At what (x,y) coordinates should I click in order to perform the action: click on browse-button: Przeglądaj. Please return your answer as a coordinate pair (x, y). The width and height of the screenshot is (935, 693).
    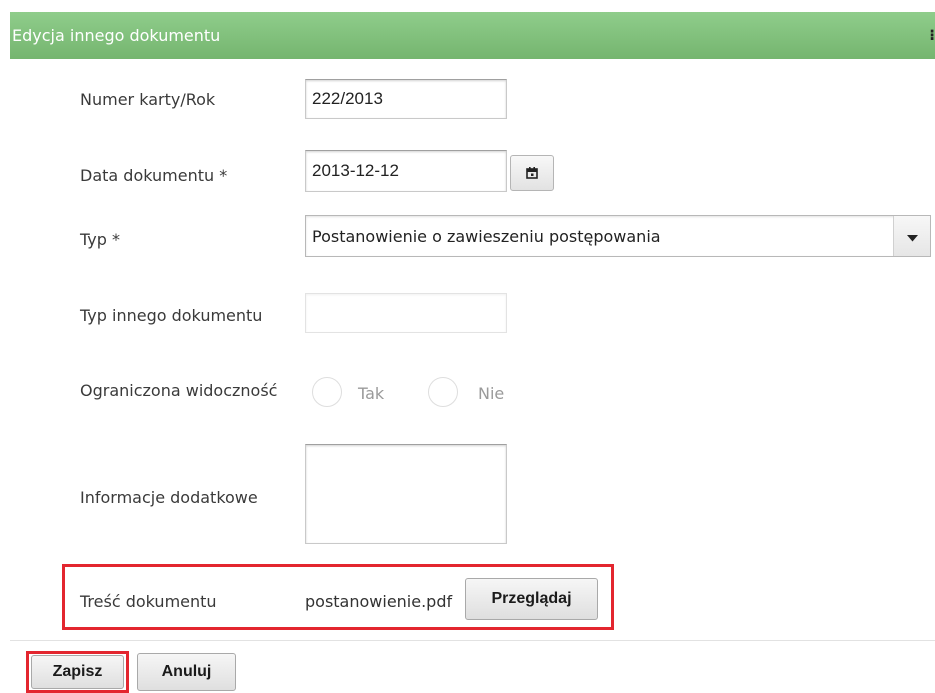
    Looking at the image, I should click on (531, 599).